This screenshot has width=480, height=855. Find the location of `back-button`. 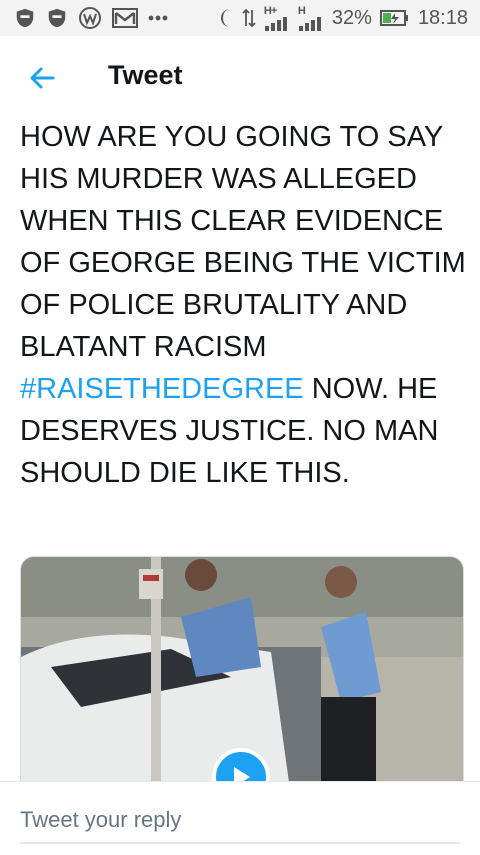

back-button is located at coordinates (42, 78).